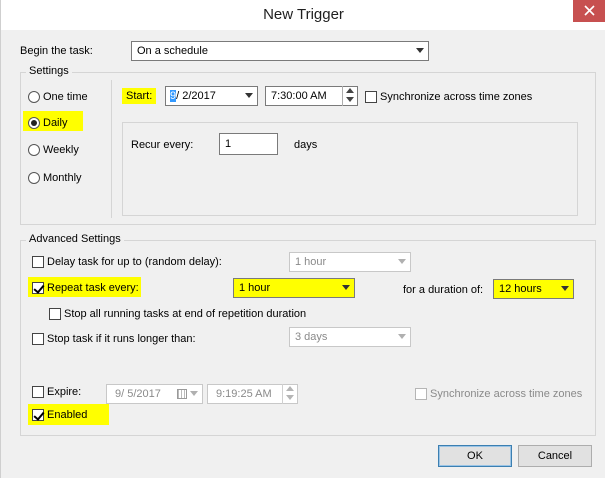 The width and height of the screenshot is (605, 478). Describe the element at coordinates (371, 97) in the screenshot. I see `sync-time-zones-checkbox` at that location.